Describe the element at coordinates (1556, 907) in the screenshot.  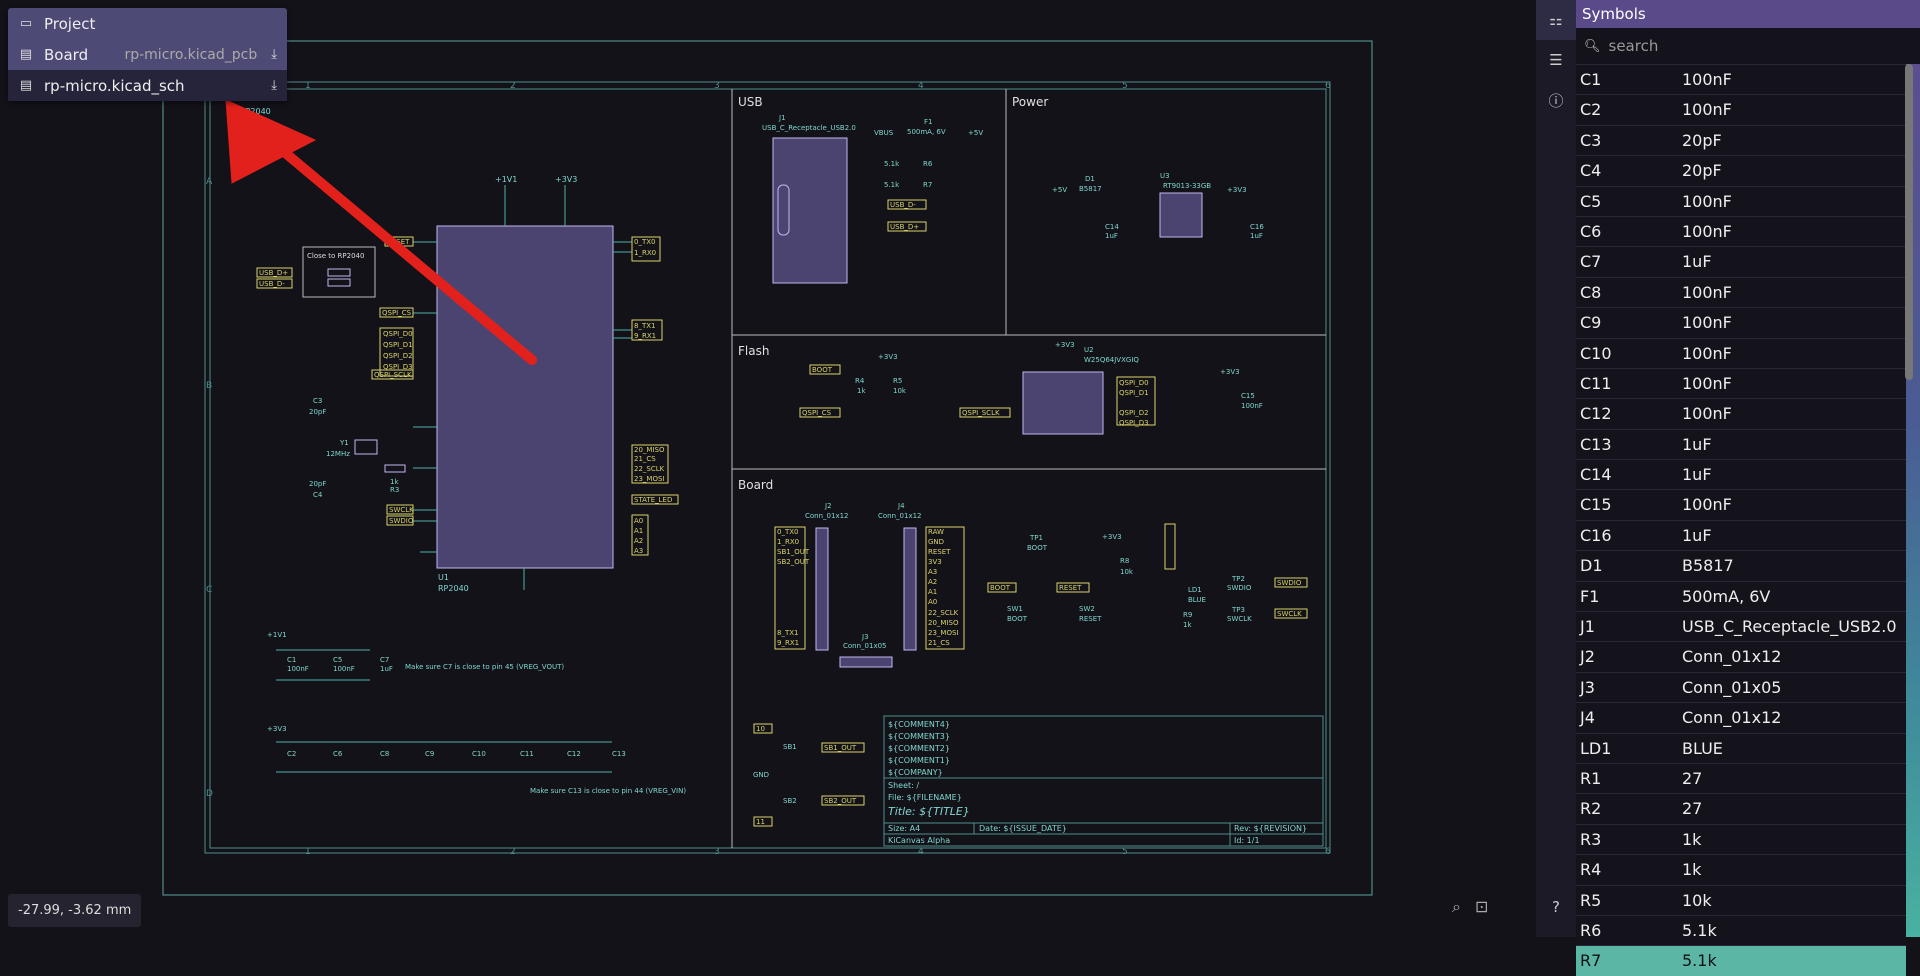
I see `help-icon: ?` at that location.